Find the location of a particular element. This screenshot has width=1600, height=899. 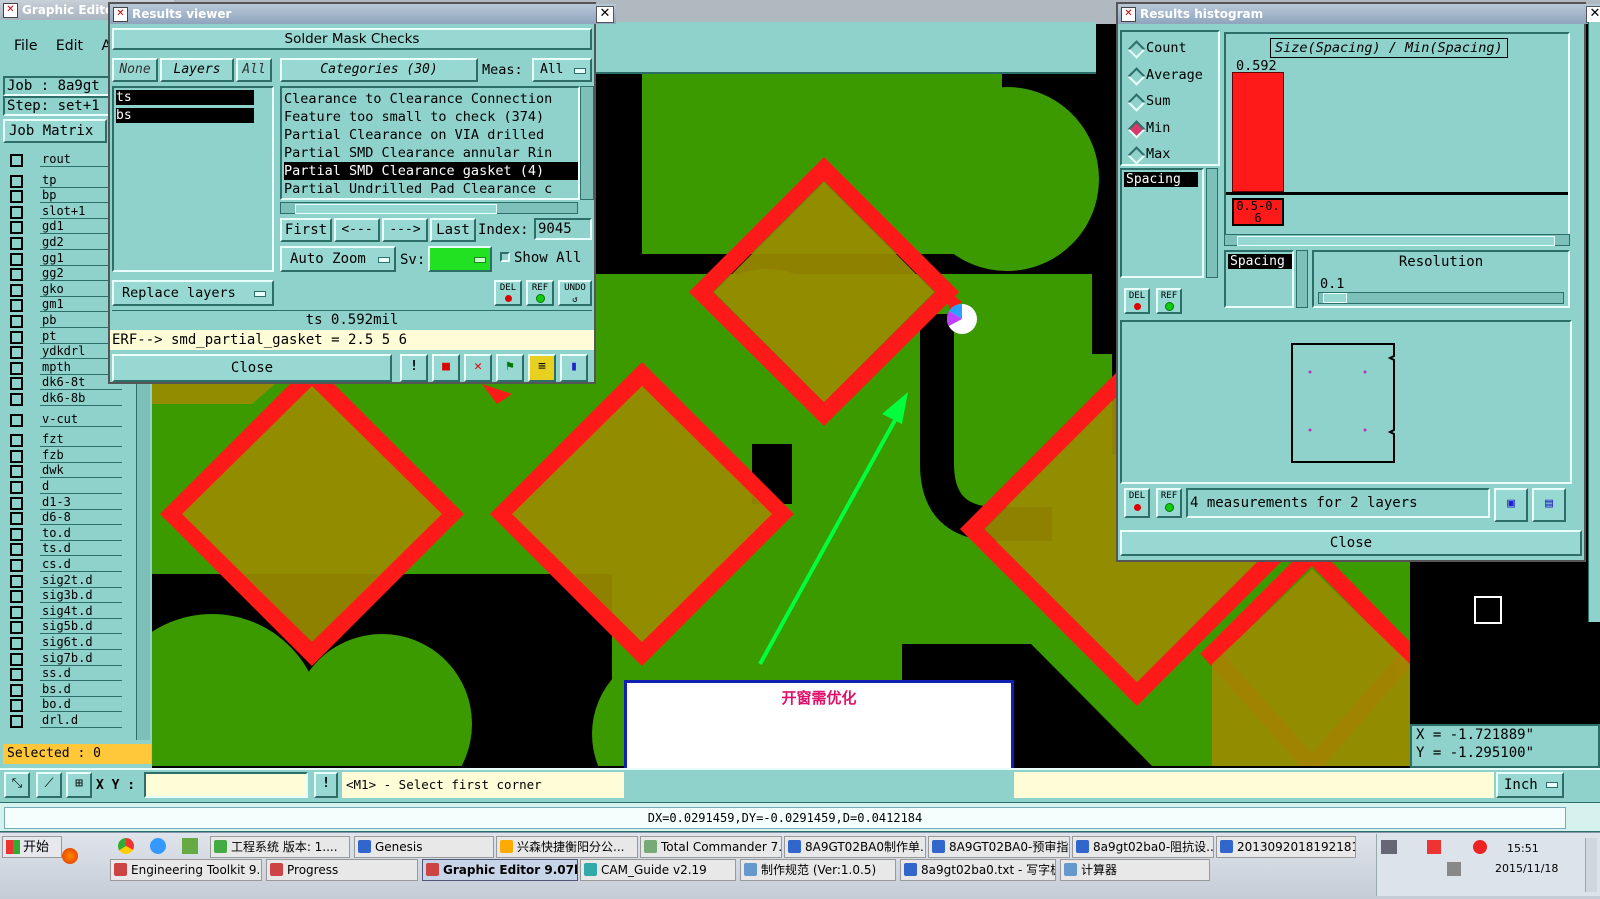

taskbar-item: CAM_Guide v2.19 is located at coordinates (658, 870).